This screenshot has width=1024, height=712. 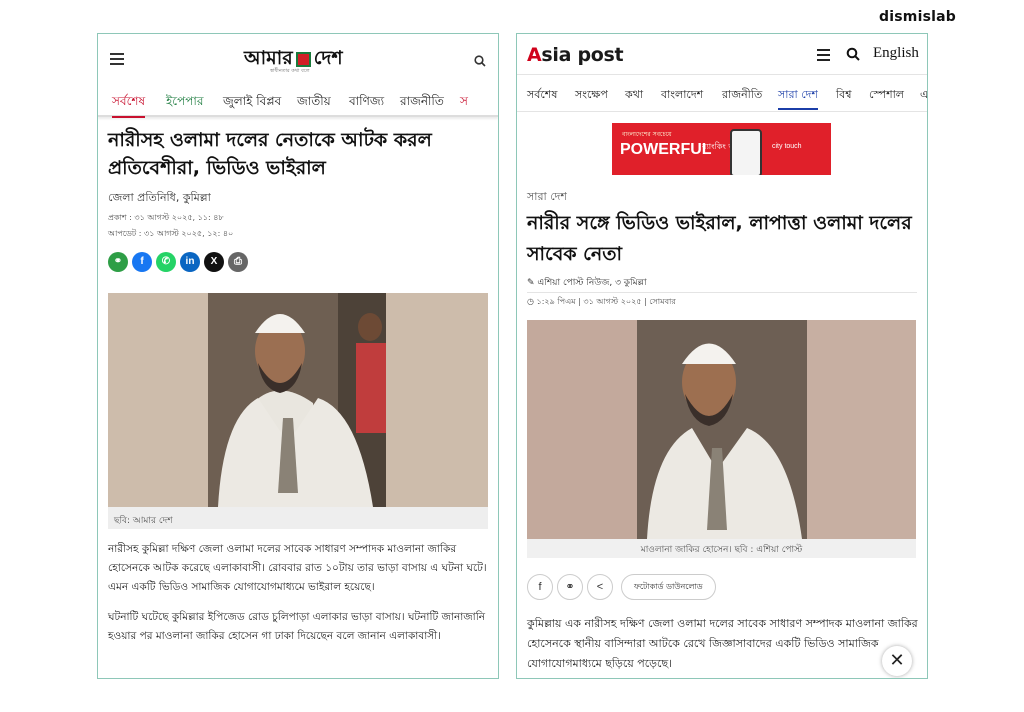 I want to click on divider, so click(x=722, y=292).